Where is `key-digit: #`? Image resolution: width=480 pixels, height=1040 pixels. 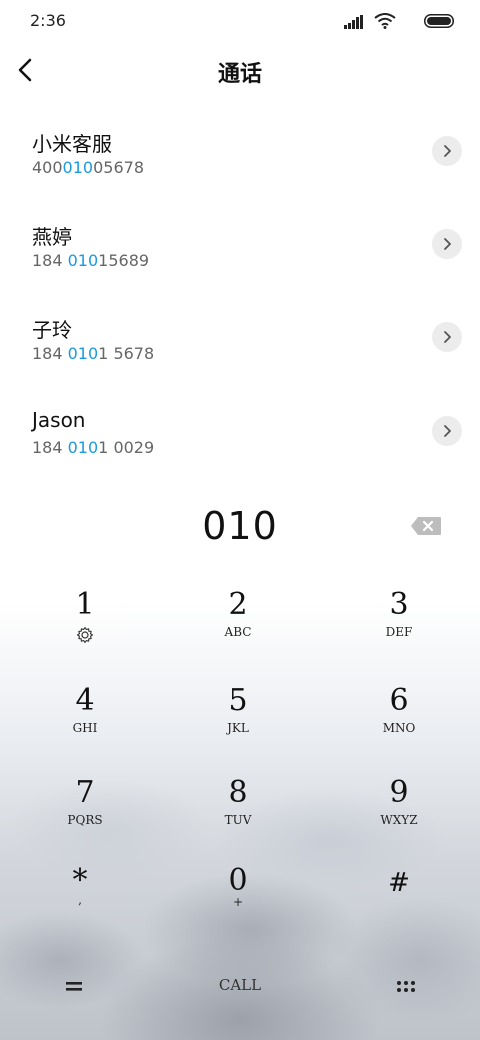
key-digit: # is located at coordinates (399, 883).